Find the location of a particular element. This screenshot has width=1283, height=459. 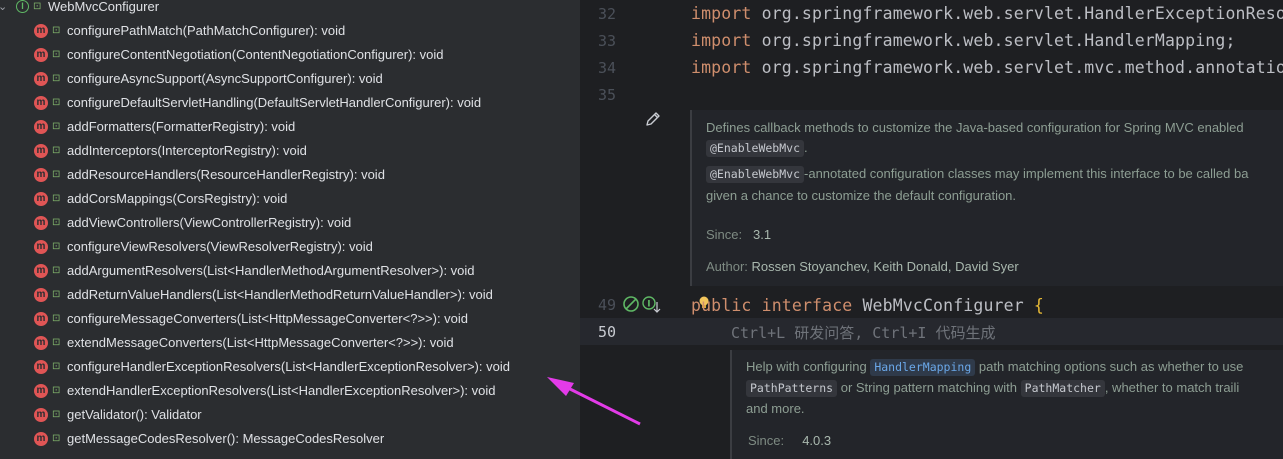

tree-root-label: WebMvcConfigurer is located at coordinates (104, 7).